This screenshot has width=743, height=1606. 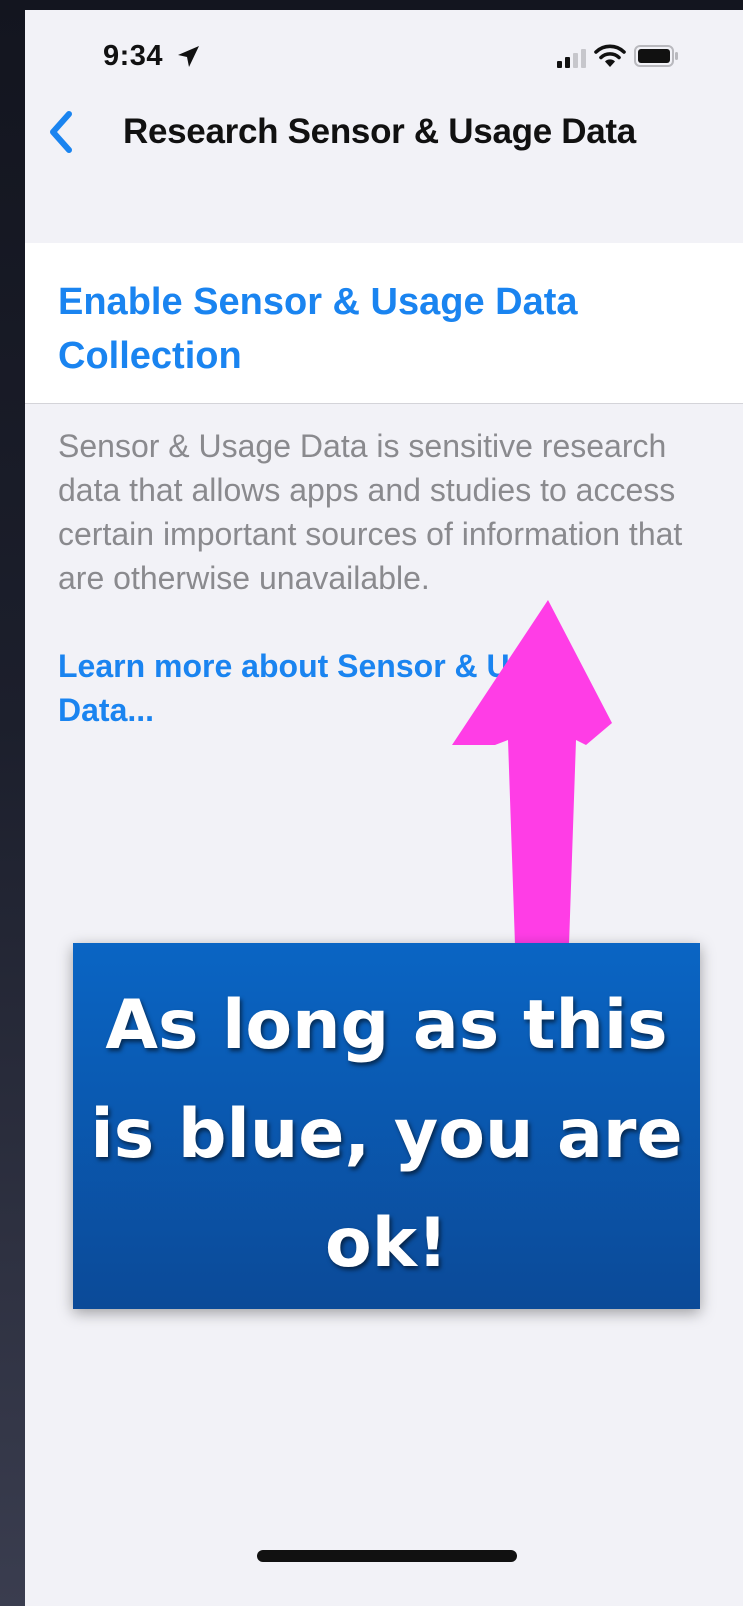 I want to click on home-indicator, so click(x=387, y=1556).